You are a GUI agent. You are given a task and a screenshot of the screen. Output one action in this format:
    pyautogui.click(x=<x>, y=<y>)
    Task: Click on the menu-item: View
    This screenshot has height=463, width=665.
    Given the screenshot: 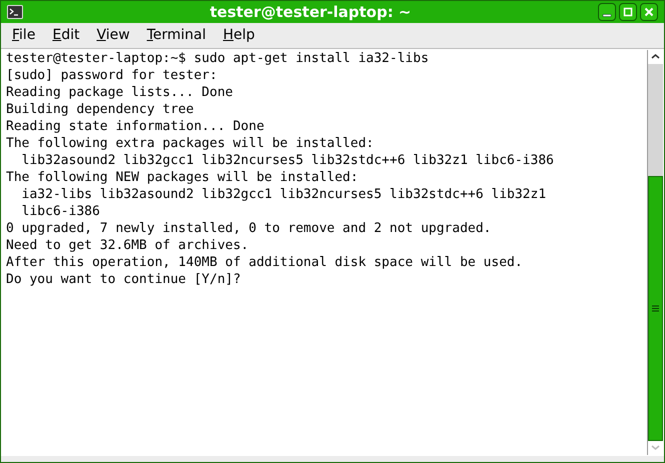 What is the action you would take?
    pyautogui.click(x=113, y=35)
    